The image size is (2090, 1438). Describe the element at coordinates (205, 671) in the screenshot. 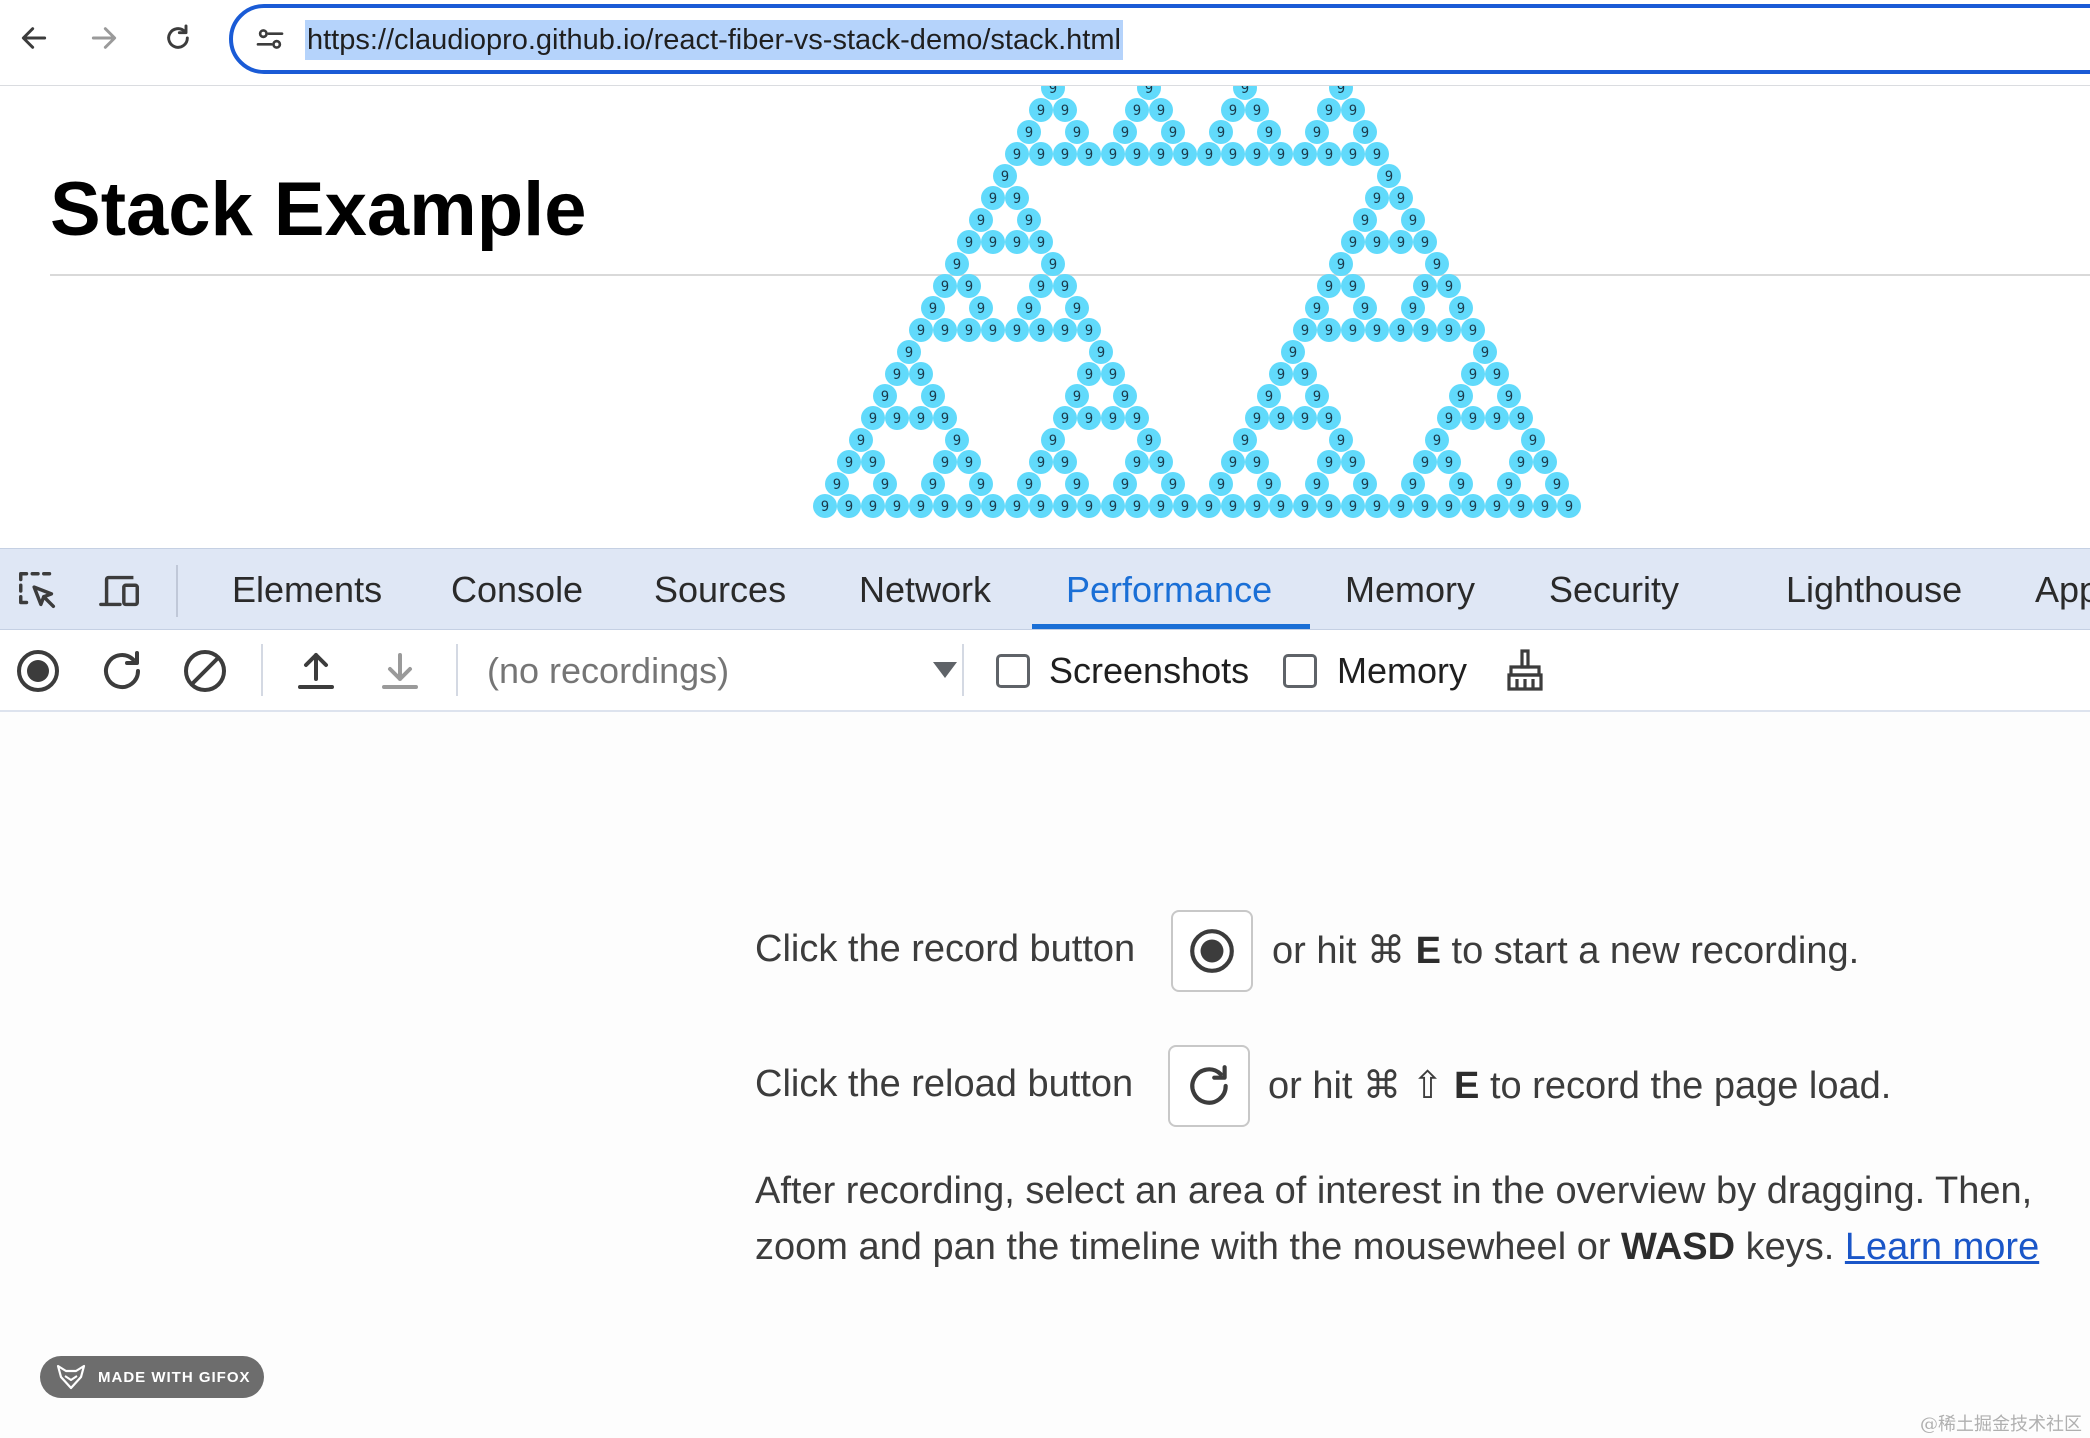

I see `clear-button` at that location.